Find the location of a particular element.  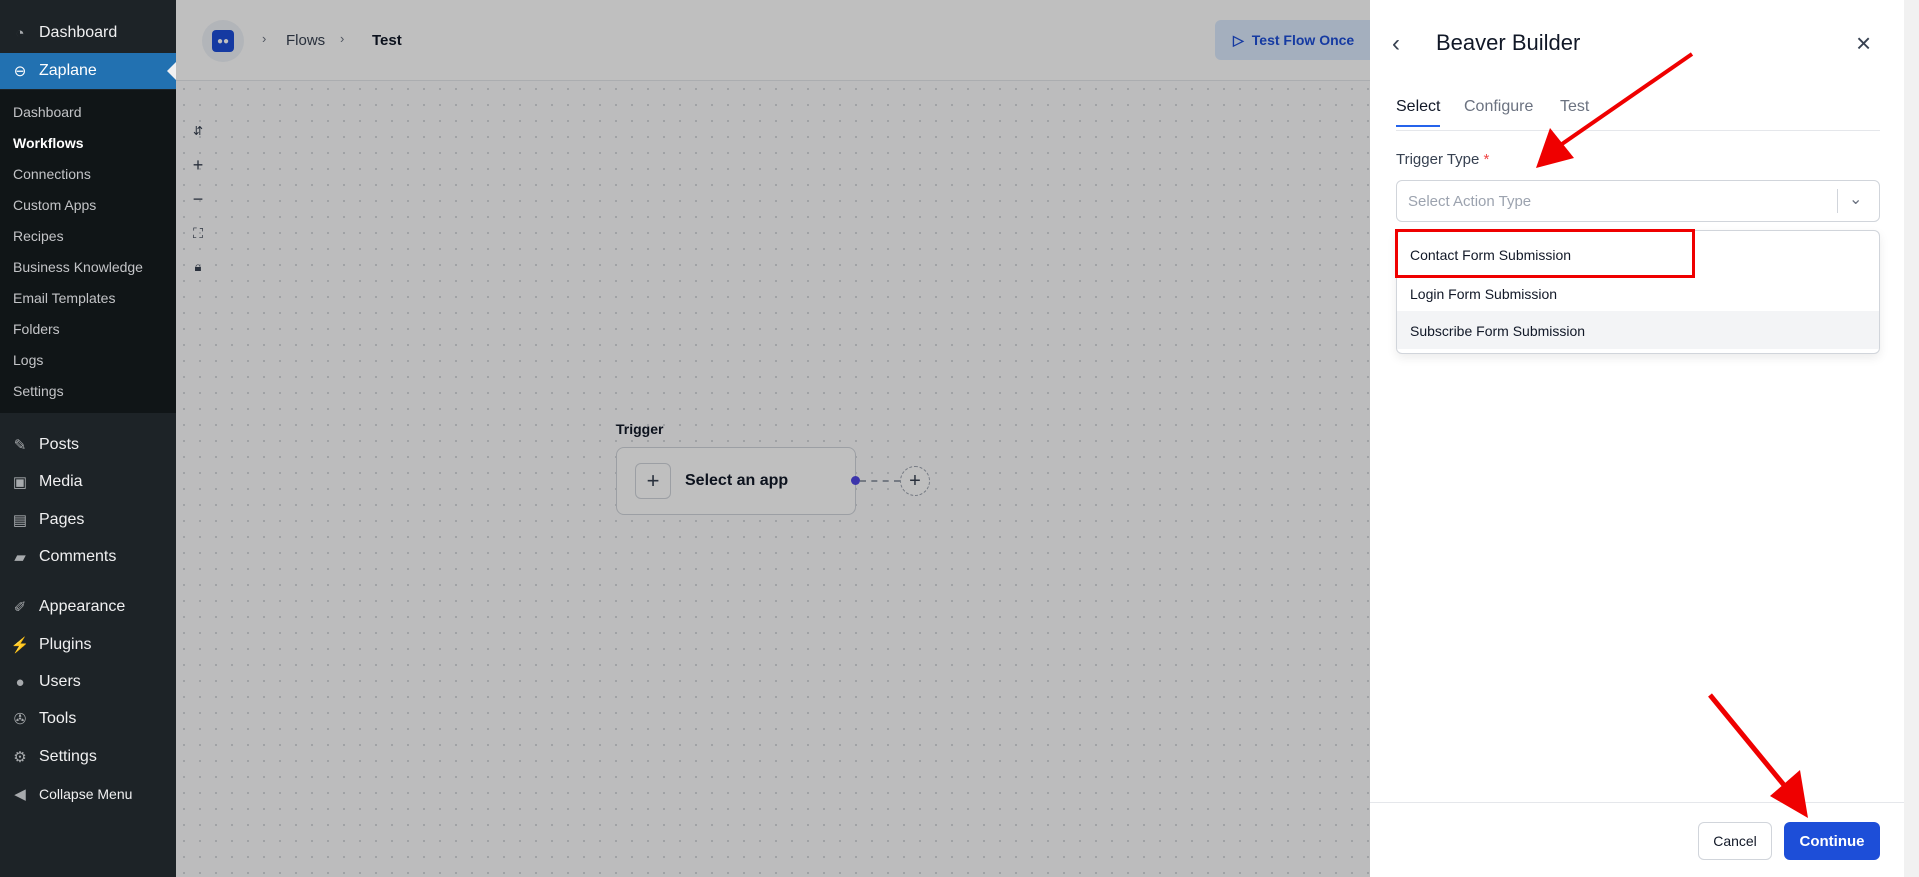

wp-menu-label: Pages is located at coordinates (62, 519).